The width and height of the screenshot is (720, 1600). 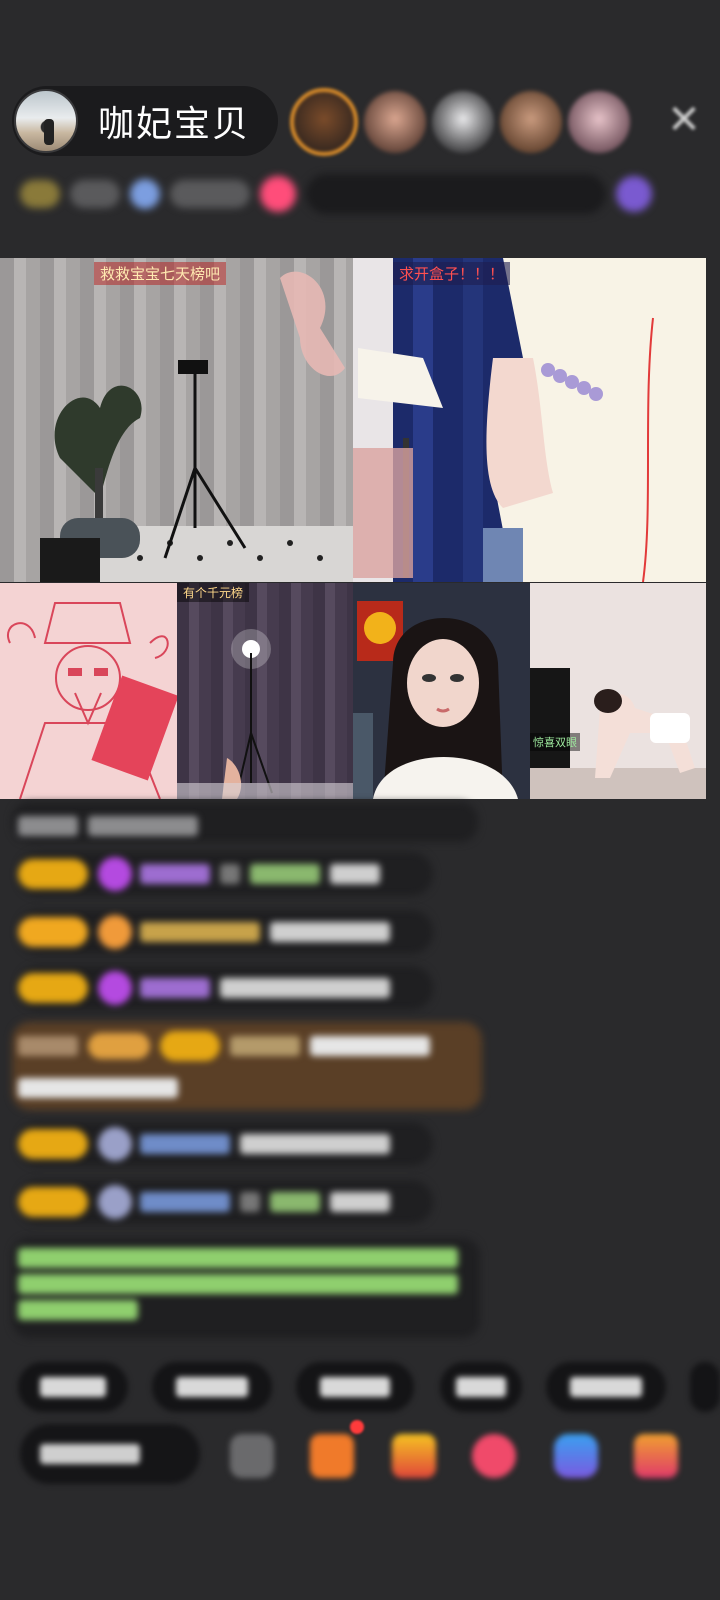 I want to click on room-info-row, so click(x=360, y=194).